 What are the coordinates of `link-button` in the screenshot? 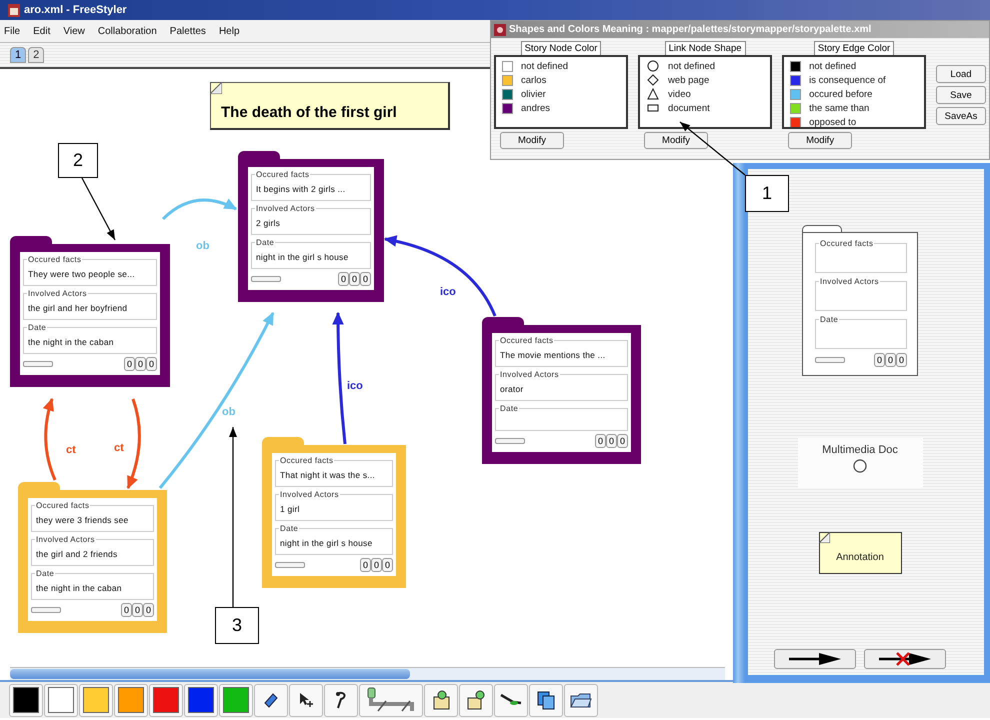 It's located at (815, 659).